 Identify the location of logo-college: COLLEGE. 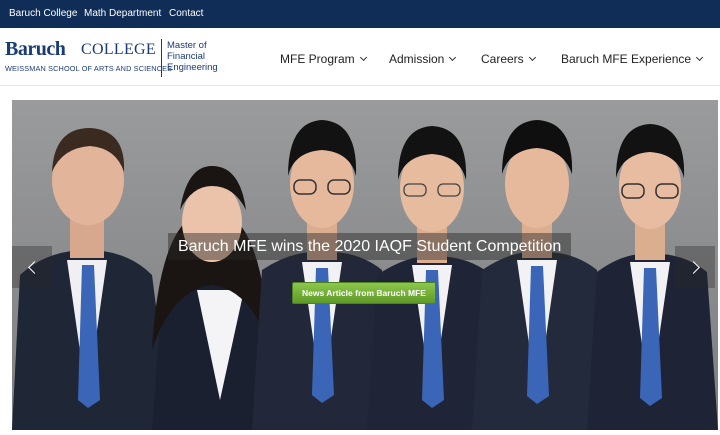
(118, 50).